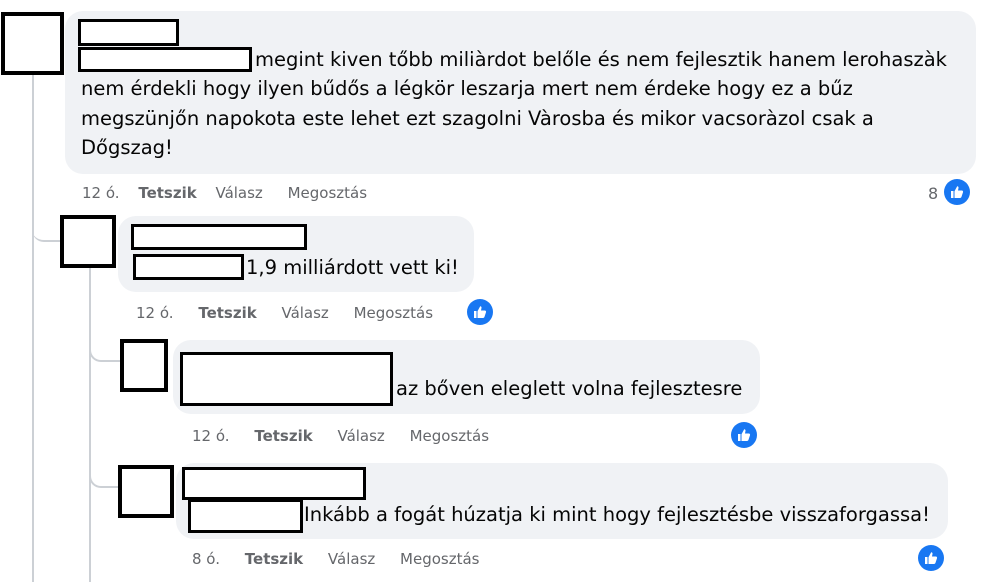  What do you see at coordinates (206, 559) in the screenshot?
I see `comment-timestamp: 8 ó.` at bounding box center [206, 559].